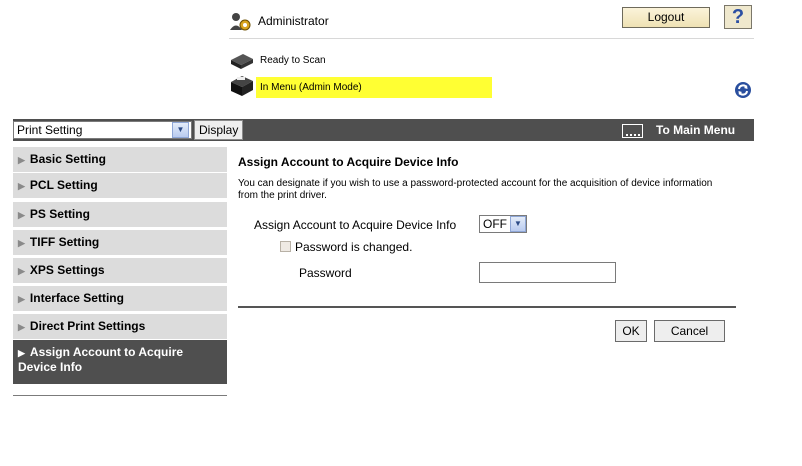  Describe the element at coordinates (218, 130) in the screenshot. I see `display-button: Display` at that location.